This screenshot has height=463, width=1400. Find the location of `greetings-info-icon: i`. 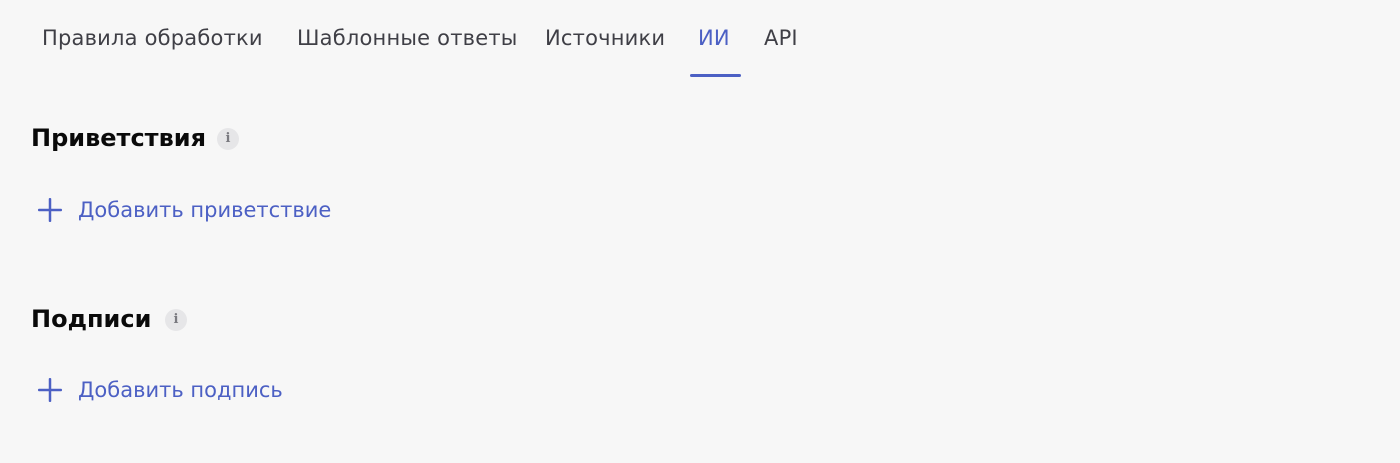

greetings-info-icon: i is located at coordinates (228, 139).